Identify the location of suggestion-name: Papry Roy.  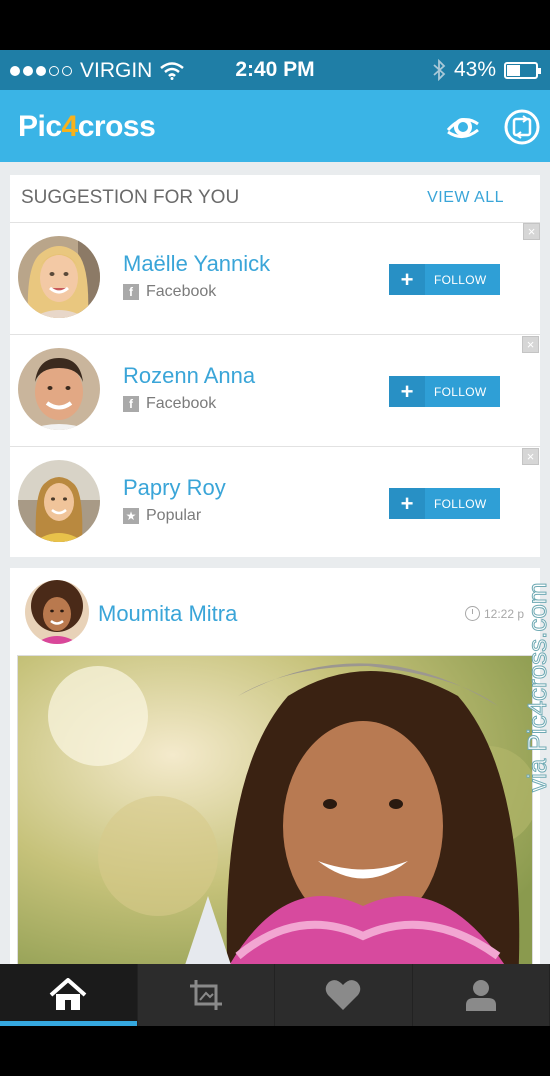
(174, 488).